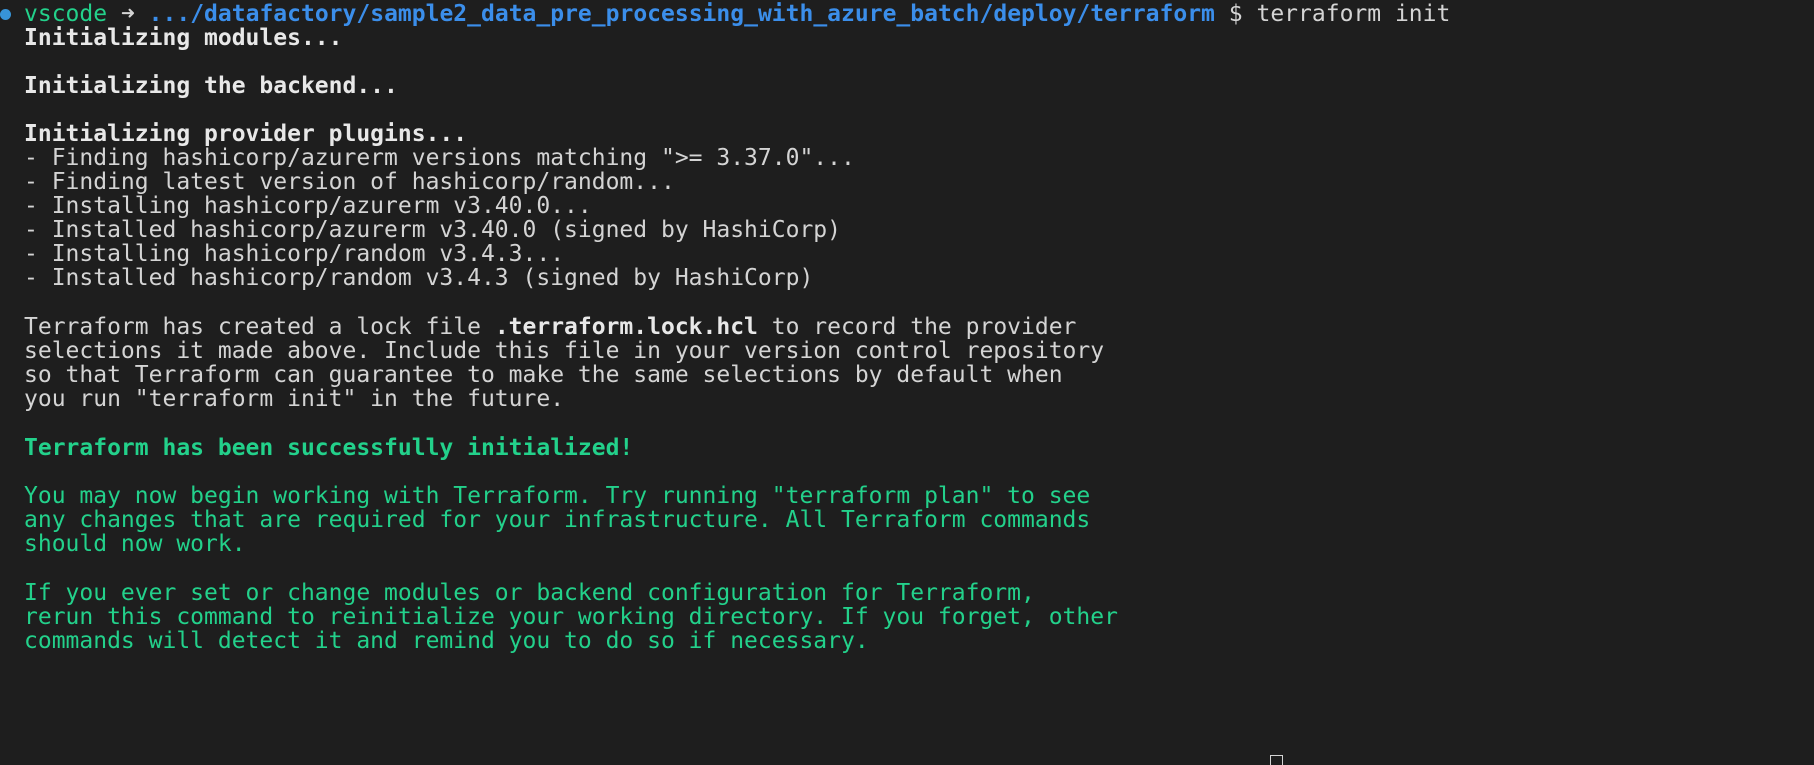 The image size is (1814, 765). I want to click on terminal-cursor, so click(1276, 760).